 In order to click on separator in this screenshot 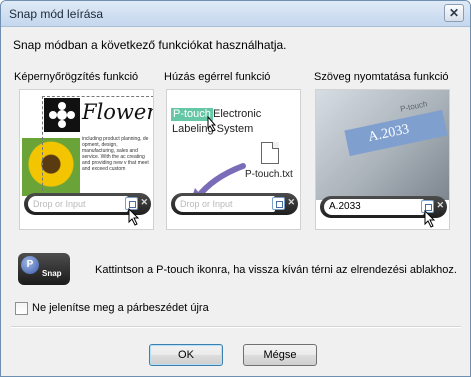, I will do `click(236, 327)`.